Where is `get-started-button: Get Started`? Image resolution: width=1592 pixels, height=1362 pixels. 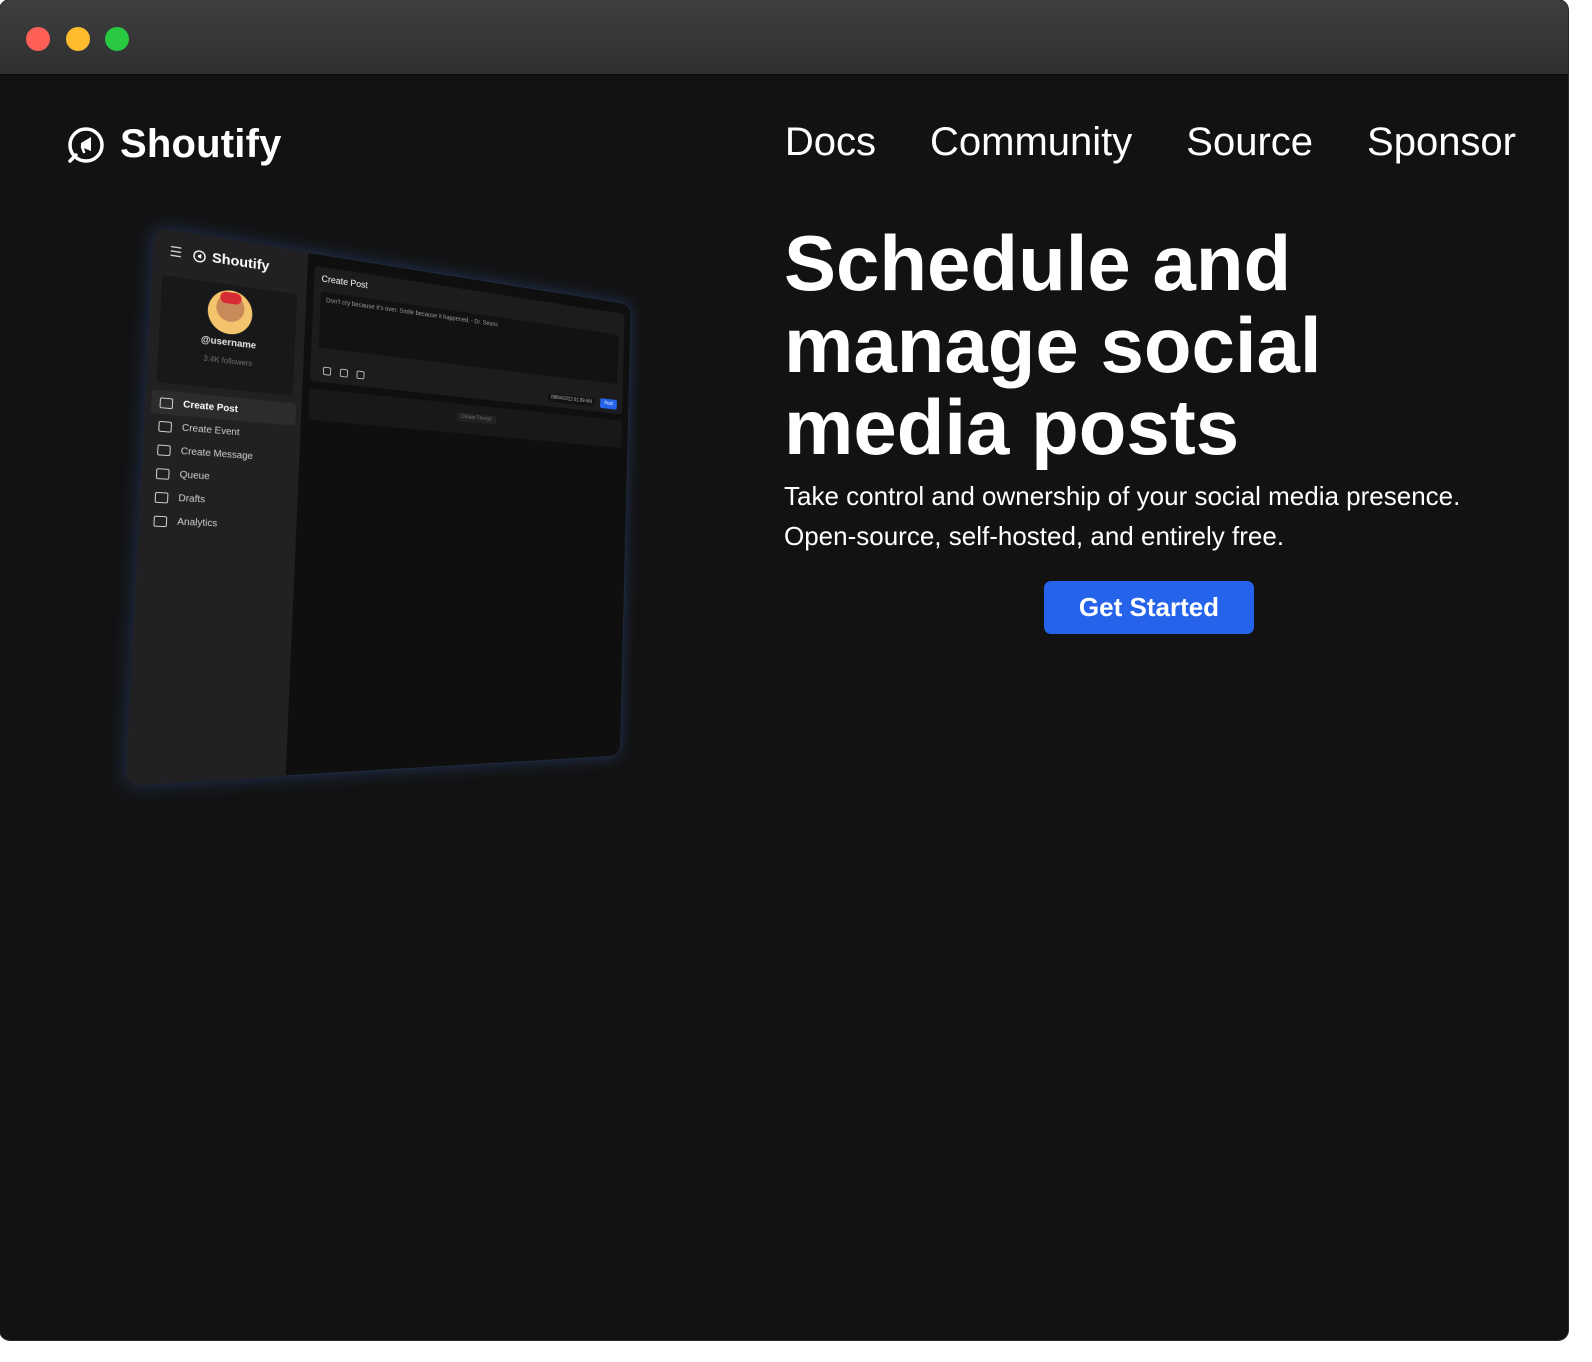
get-started-button: Get Started is located at coordinates (1149, 607).